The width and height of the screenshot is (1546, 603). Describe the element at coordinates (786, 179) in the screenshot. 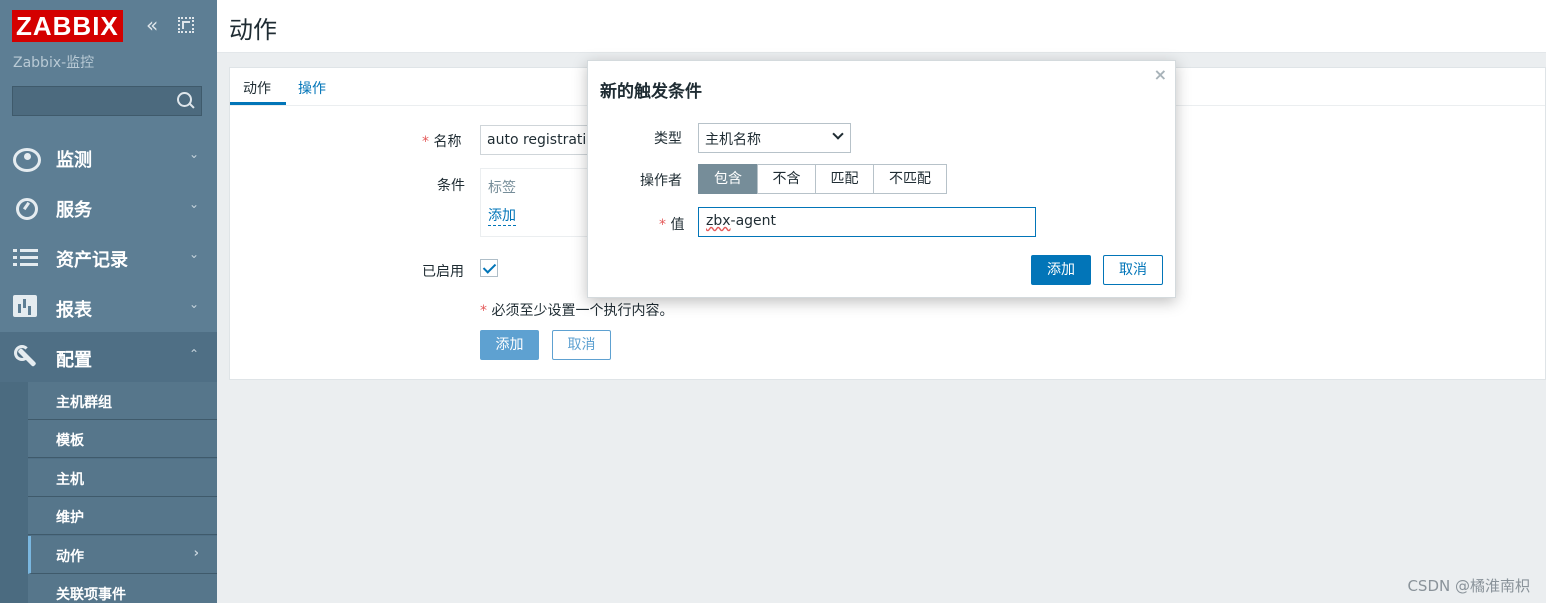

I see `operator-not-contains: 不含` at that location.